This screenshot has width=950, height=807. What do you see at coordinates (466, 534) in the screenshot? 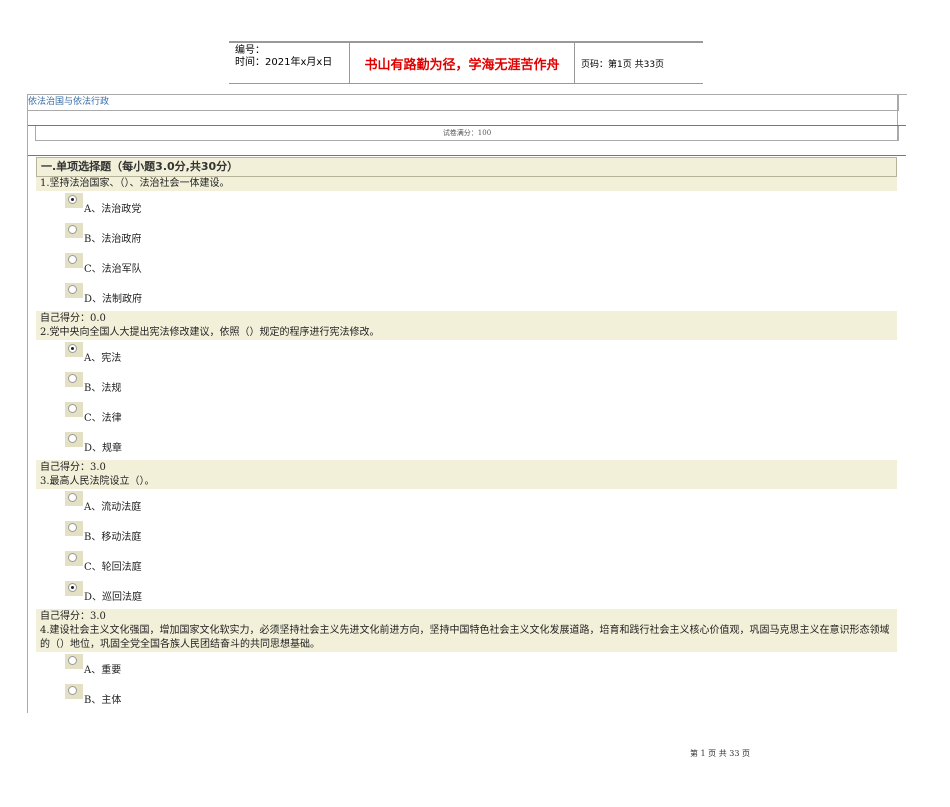
I see `answer-option: B、移动法庭` at bounding box center [466, 534].